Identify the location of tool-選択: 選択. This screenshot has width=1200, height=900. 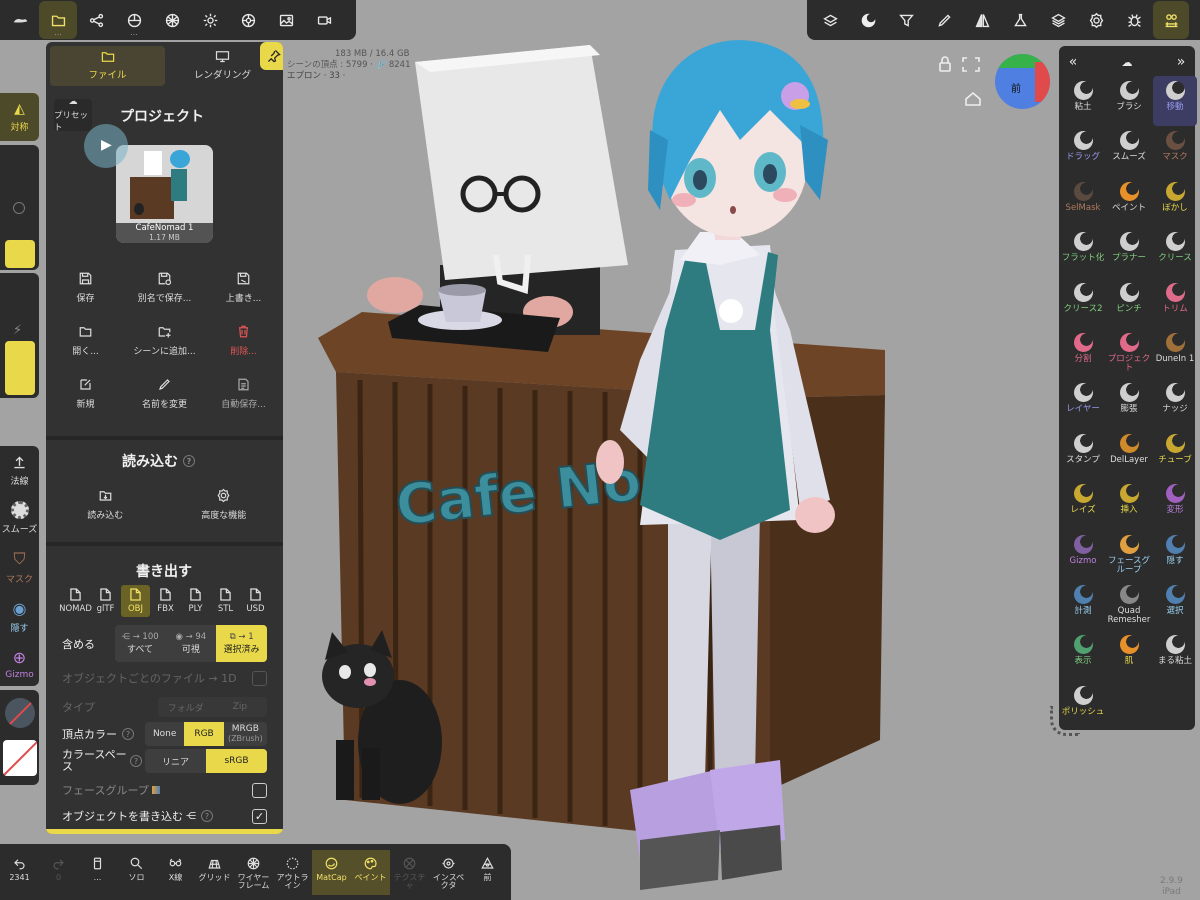
(1175, 605).